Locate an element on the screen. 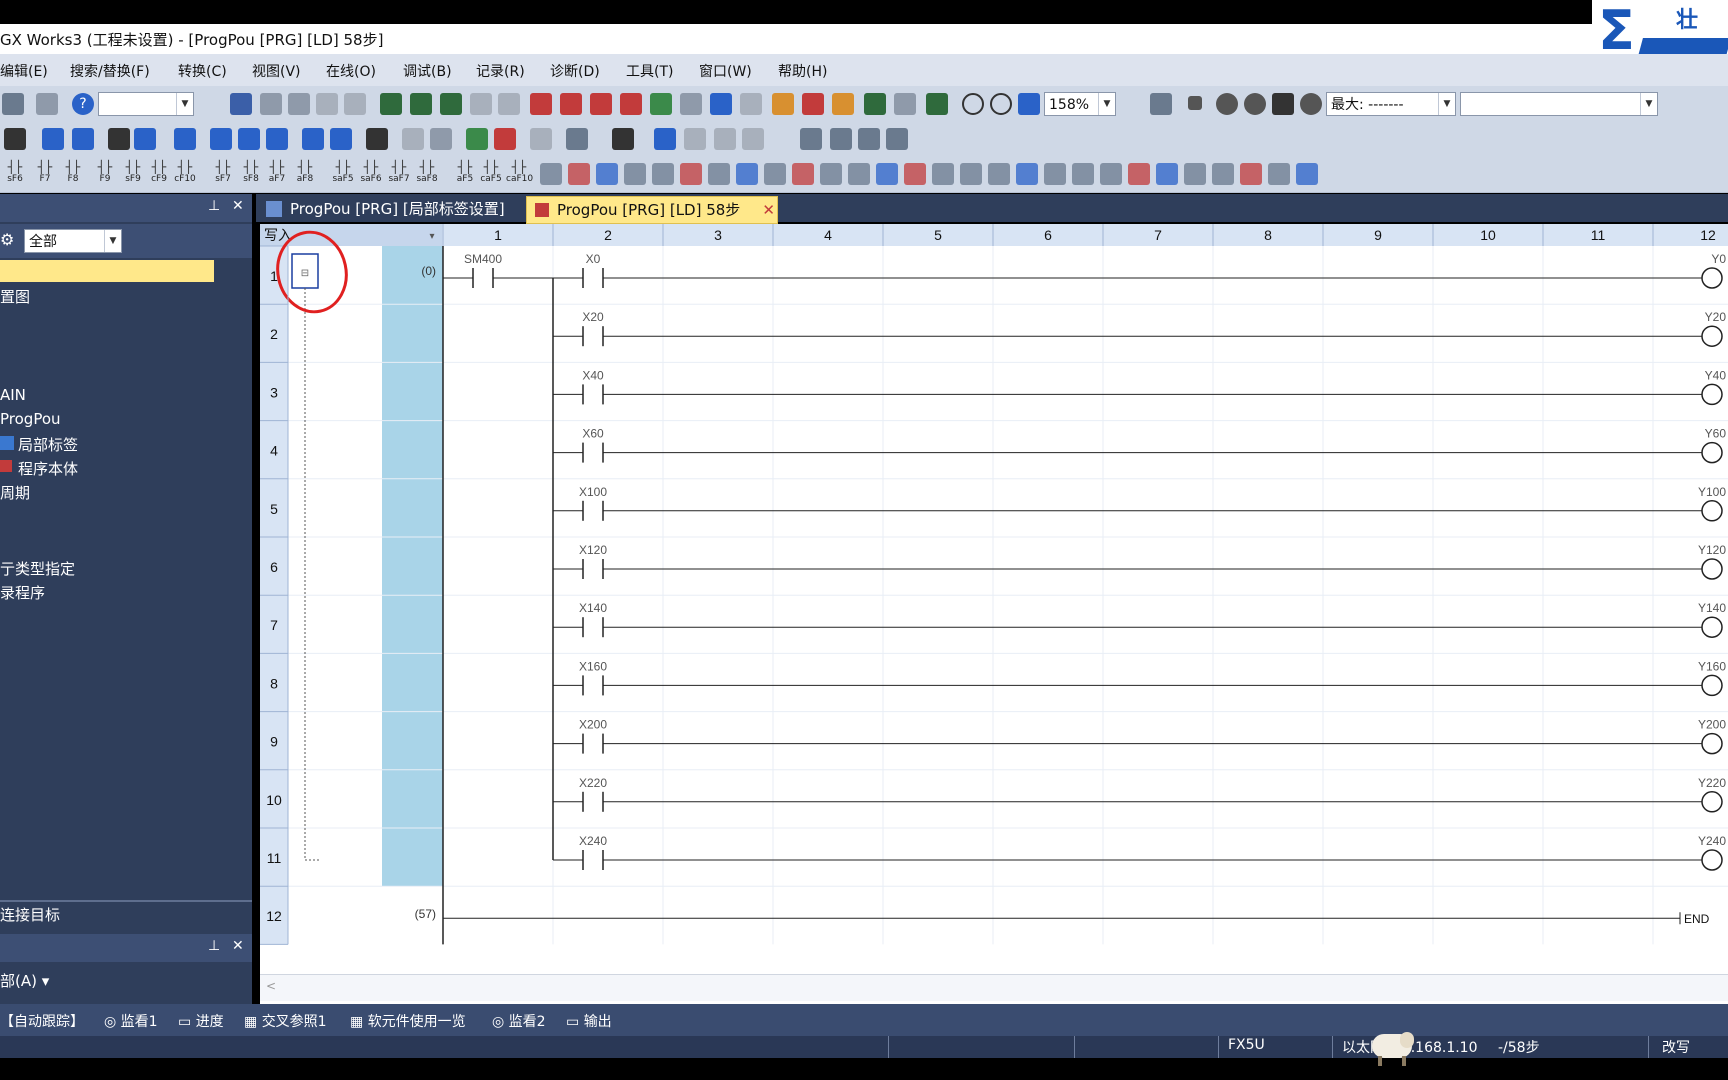 This screenshot has height=1080, width=1728. menu-edit: 编辑(E) is located at coordinates (24, 71).